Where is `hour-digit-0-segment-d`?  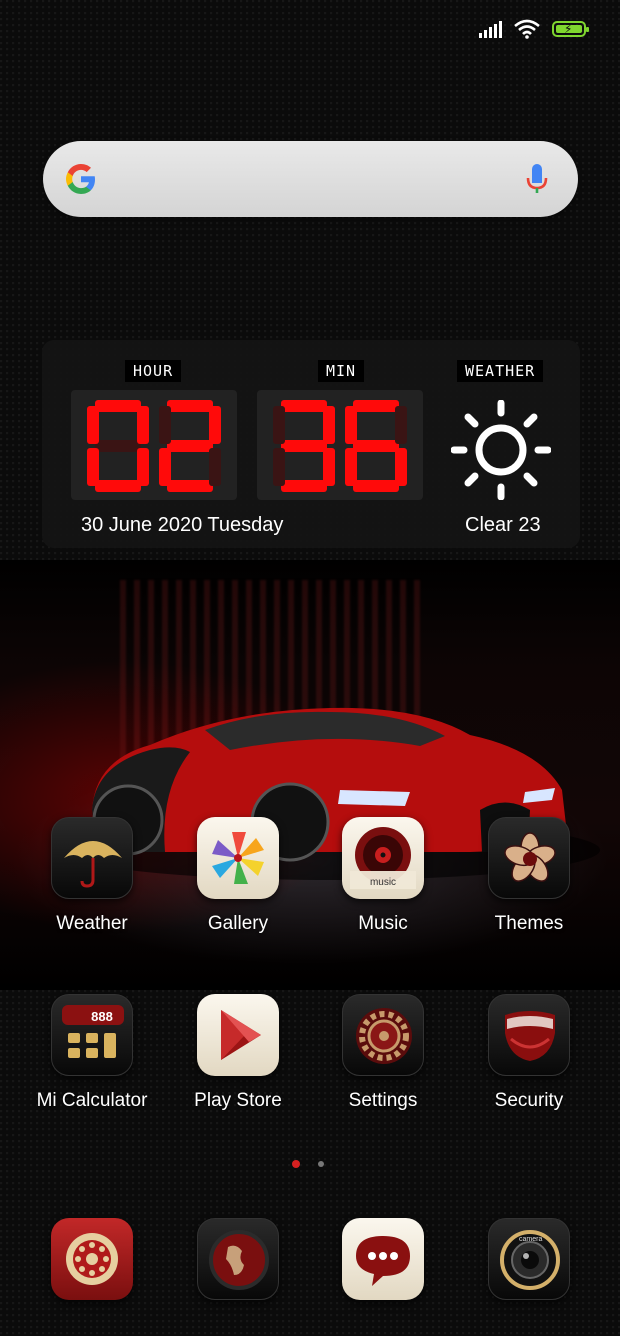 hour-digit-0-segment-d is located at coordinates (118, 486).